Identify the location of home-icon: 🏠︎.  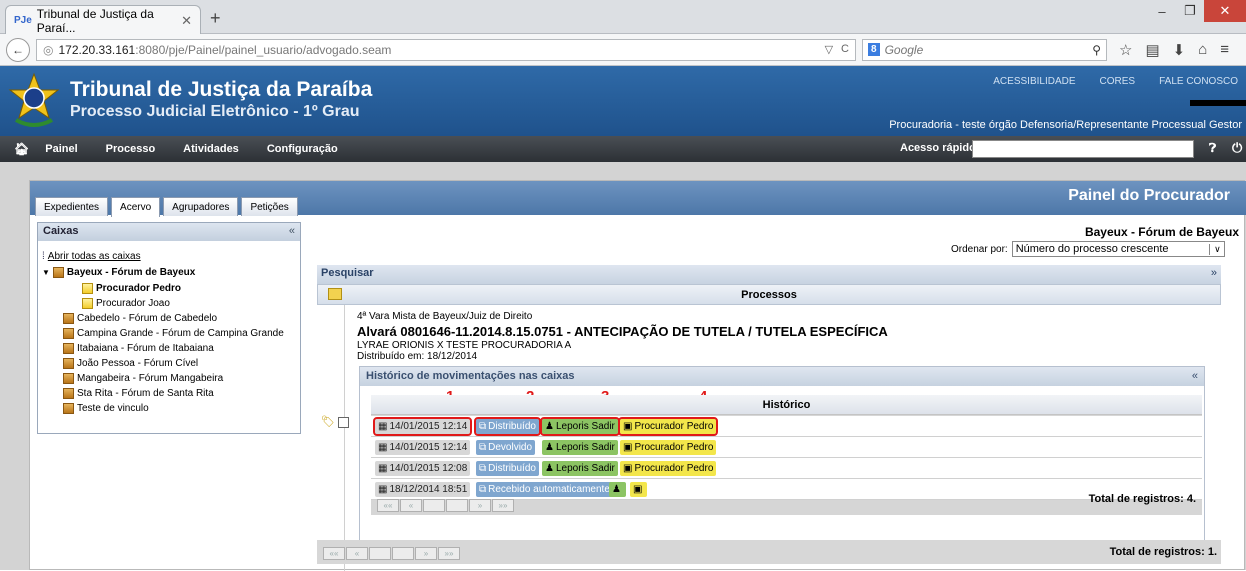
(21, 149).